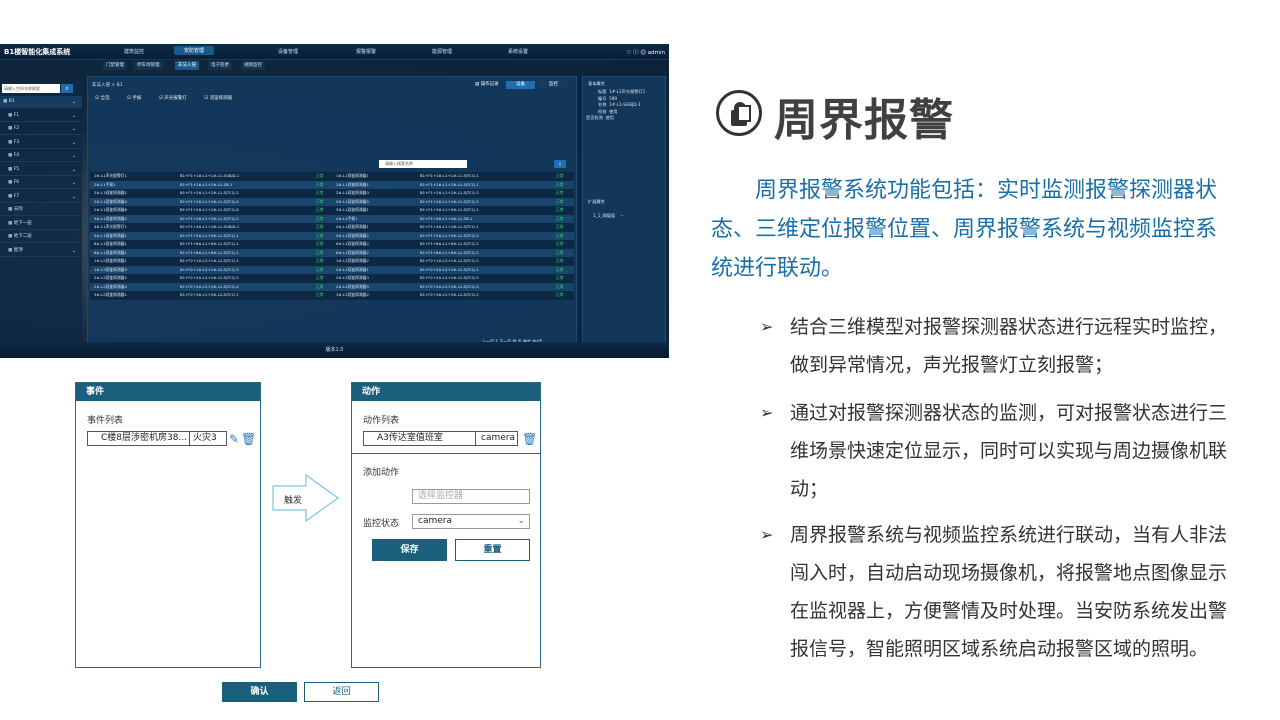 This screenshot has width=1280, height=720. What do you see at coordinates (73, 102) in the screenshot?
I see `chevron-down-icon: ⌄` at bounding box center [73, 102].